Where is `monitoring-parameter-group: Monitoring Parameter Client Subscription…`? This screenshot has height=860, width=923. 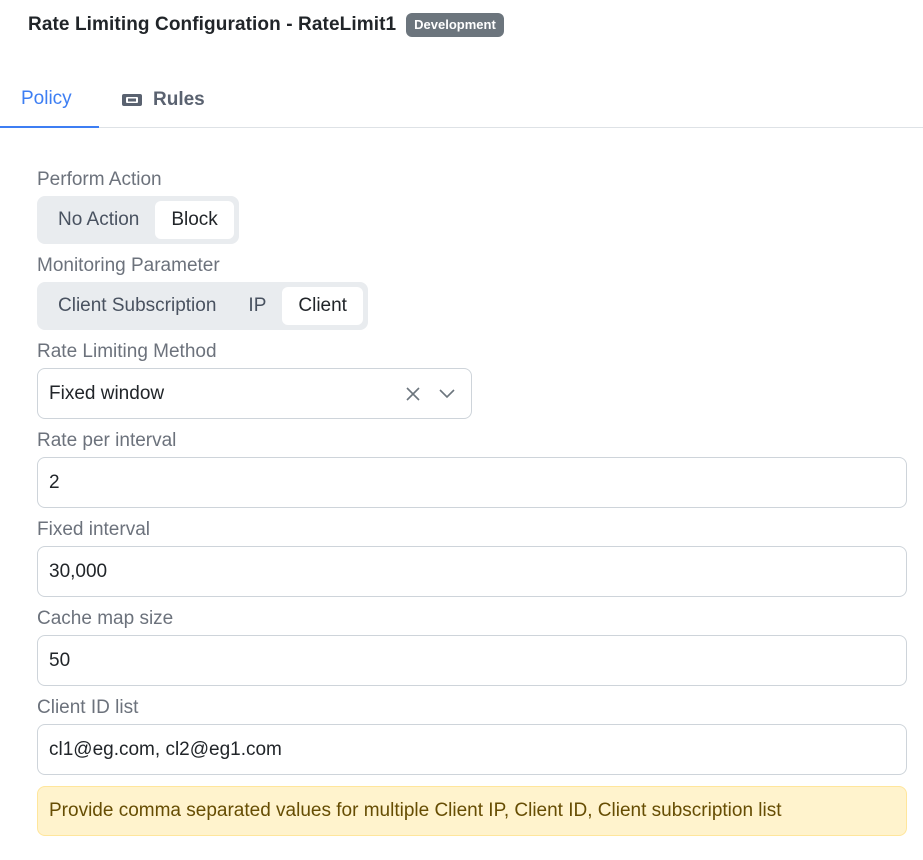 monitoring-parameter-group: Monitoring Parameter Client Subscription… is located at coordinates (472, 292).